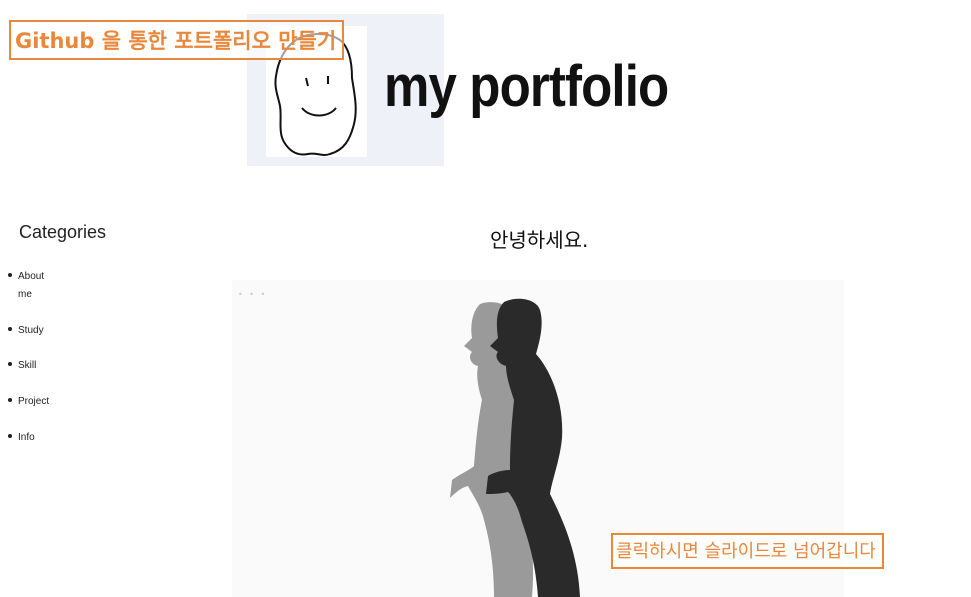 The height and width of the screenshot is (597, 971). Describe the element at coordinates (539, 240) in the screenshot. I see `greeting-heading: 안녕하세요.` at that location.